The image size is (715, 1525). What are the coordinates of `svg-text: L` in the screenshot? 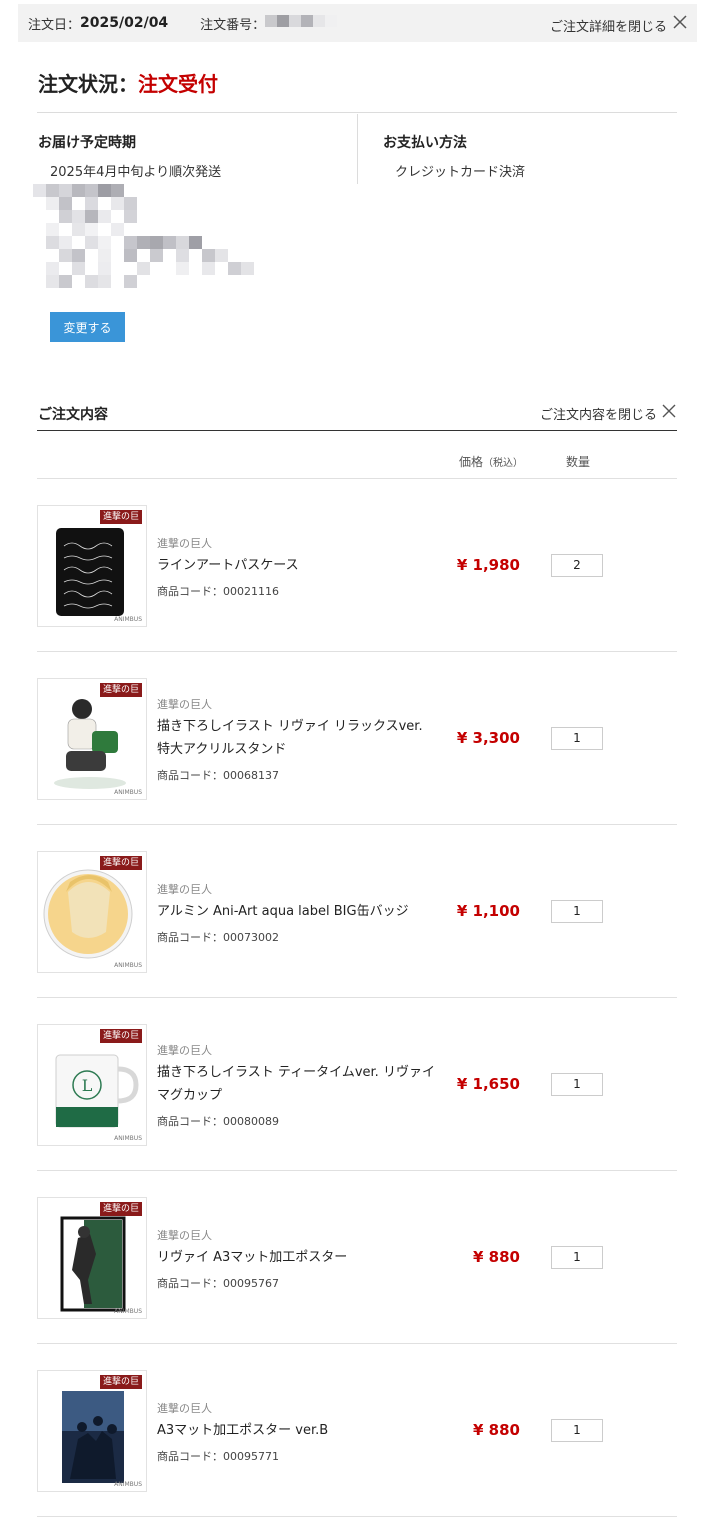 It's located at (87, 1085).